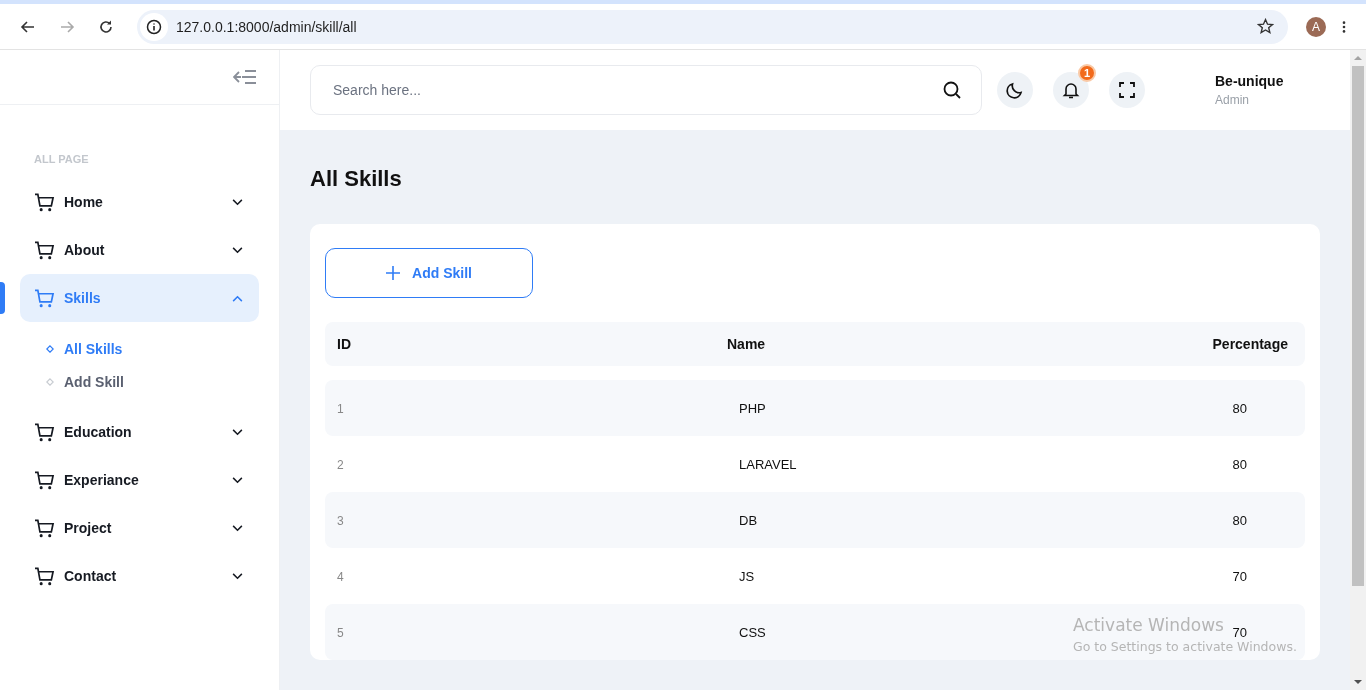 This screenshot has height=690, width=1366. Describe the element at coordinates (1185, 646) in the screenshot. I see `activation-message: Go to Settings to activate Windows.` at that location.